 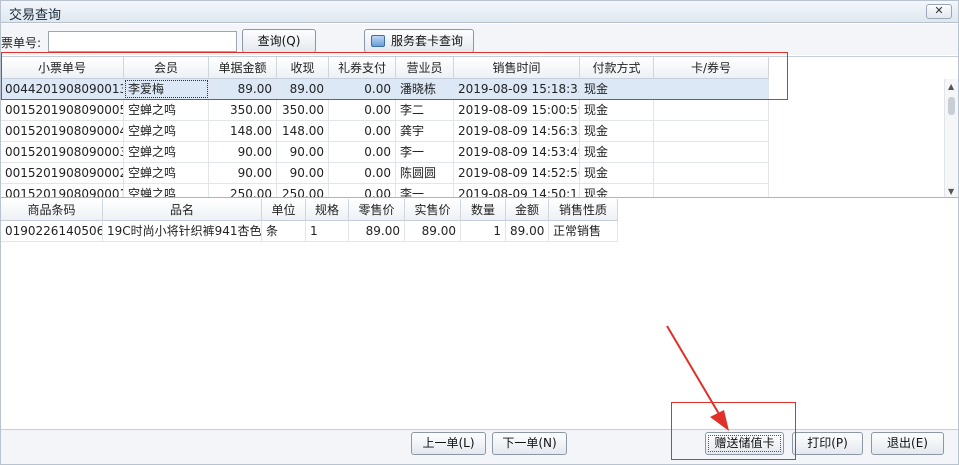 What do you see at coordinates (483, 231) in the screenshot?
I see `cell-quantity: 1` at bounding box center [483, 231].